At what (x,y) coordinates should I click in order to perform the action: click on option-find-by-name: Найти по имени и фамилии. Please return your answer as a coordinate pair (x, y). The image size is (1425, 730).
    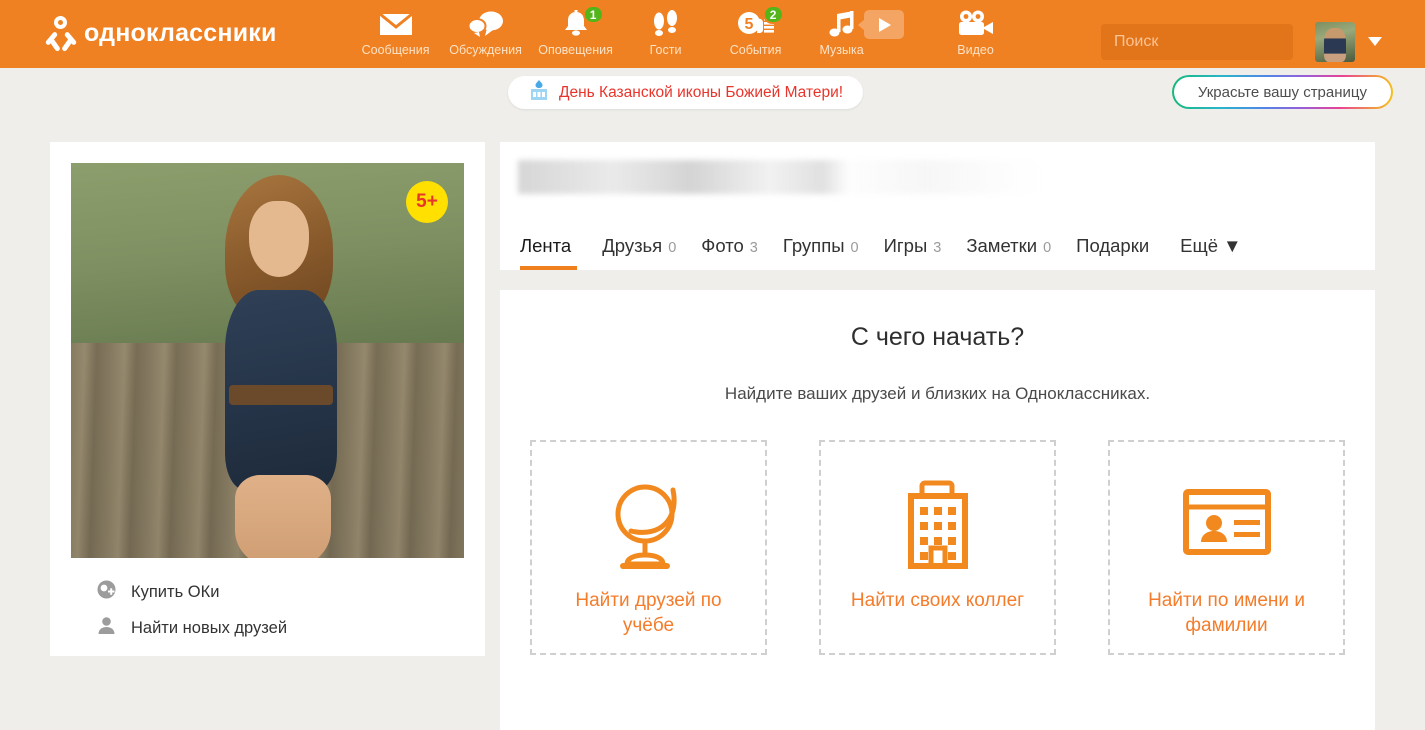
    Looking at the image, I should click on (1226, 547).